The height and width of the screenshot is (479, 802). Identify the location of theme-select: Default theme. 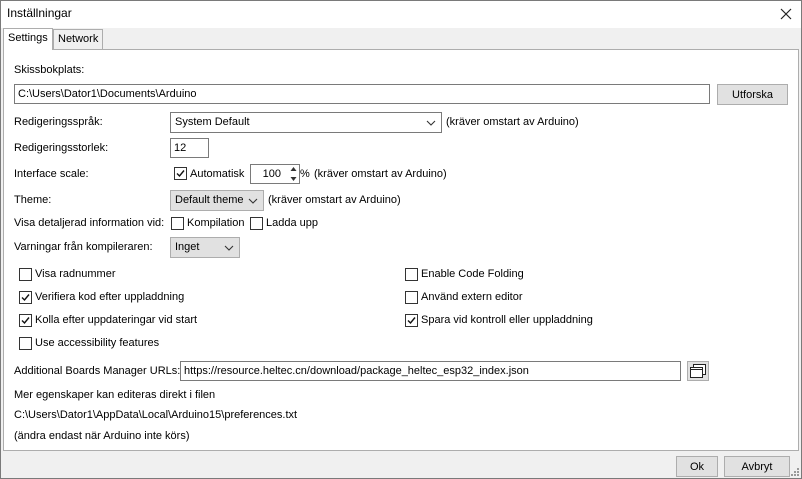
(217, 200).